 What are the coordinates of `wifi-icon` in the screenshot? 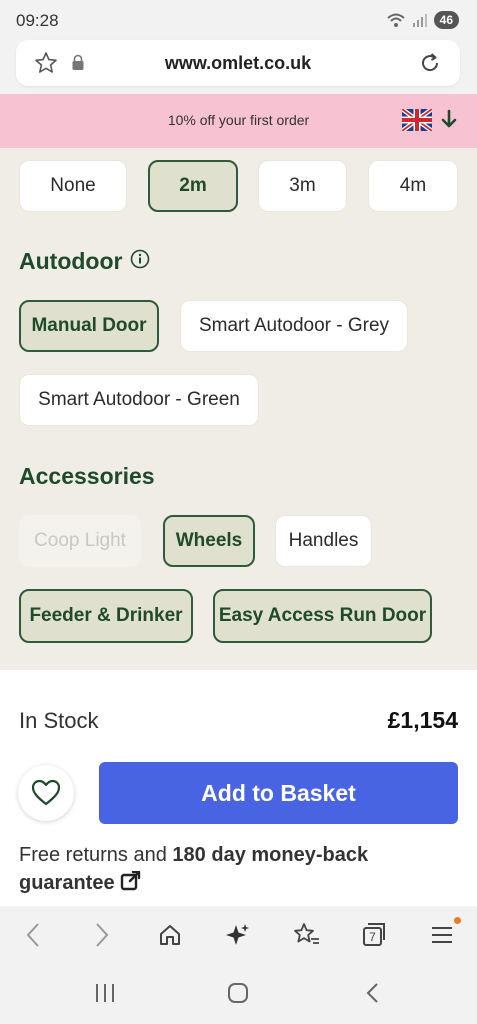 It's located at (395, 20).